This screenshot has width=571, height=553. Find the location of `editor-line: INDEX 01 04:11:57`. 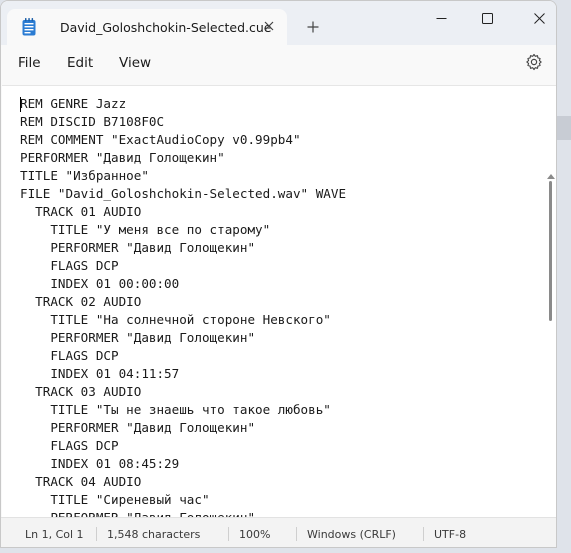

editor-line: INDEX 01 04:11:57 is located at coordinates (100, 373).